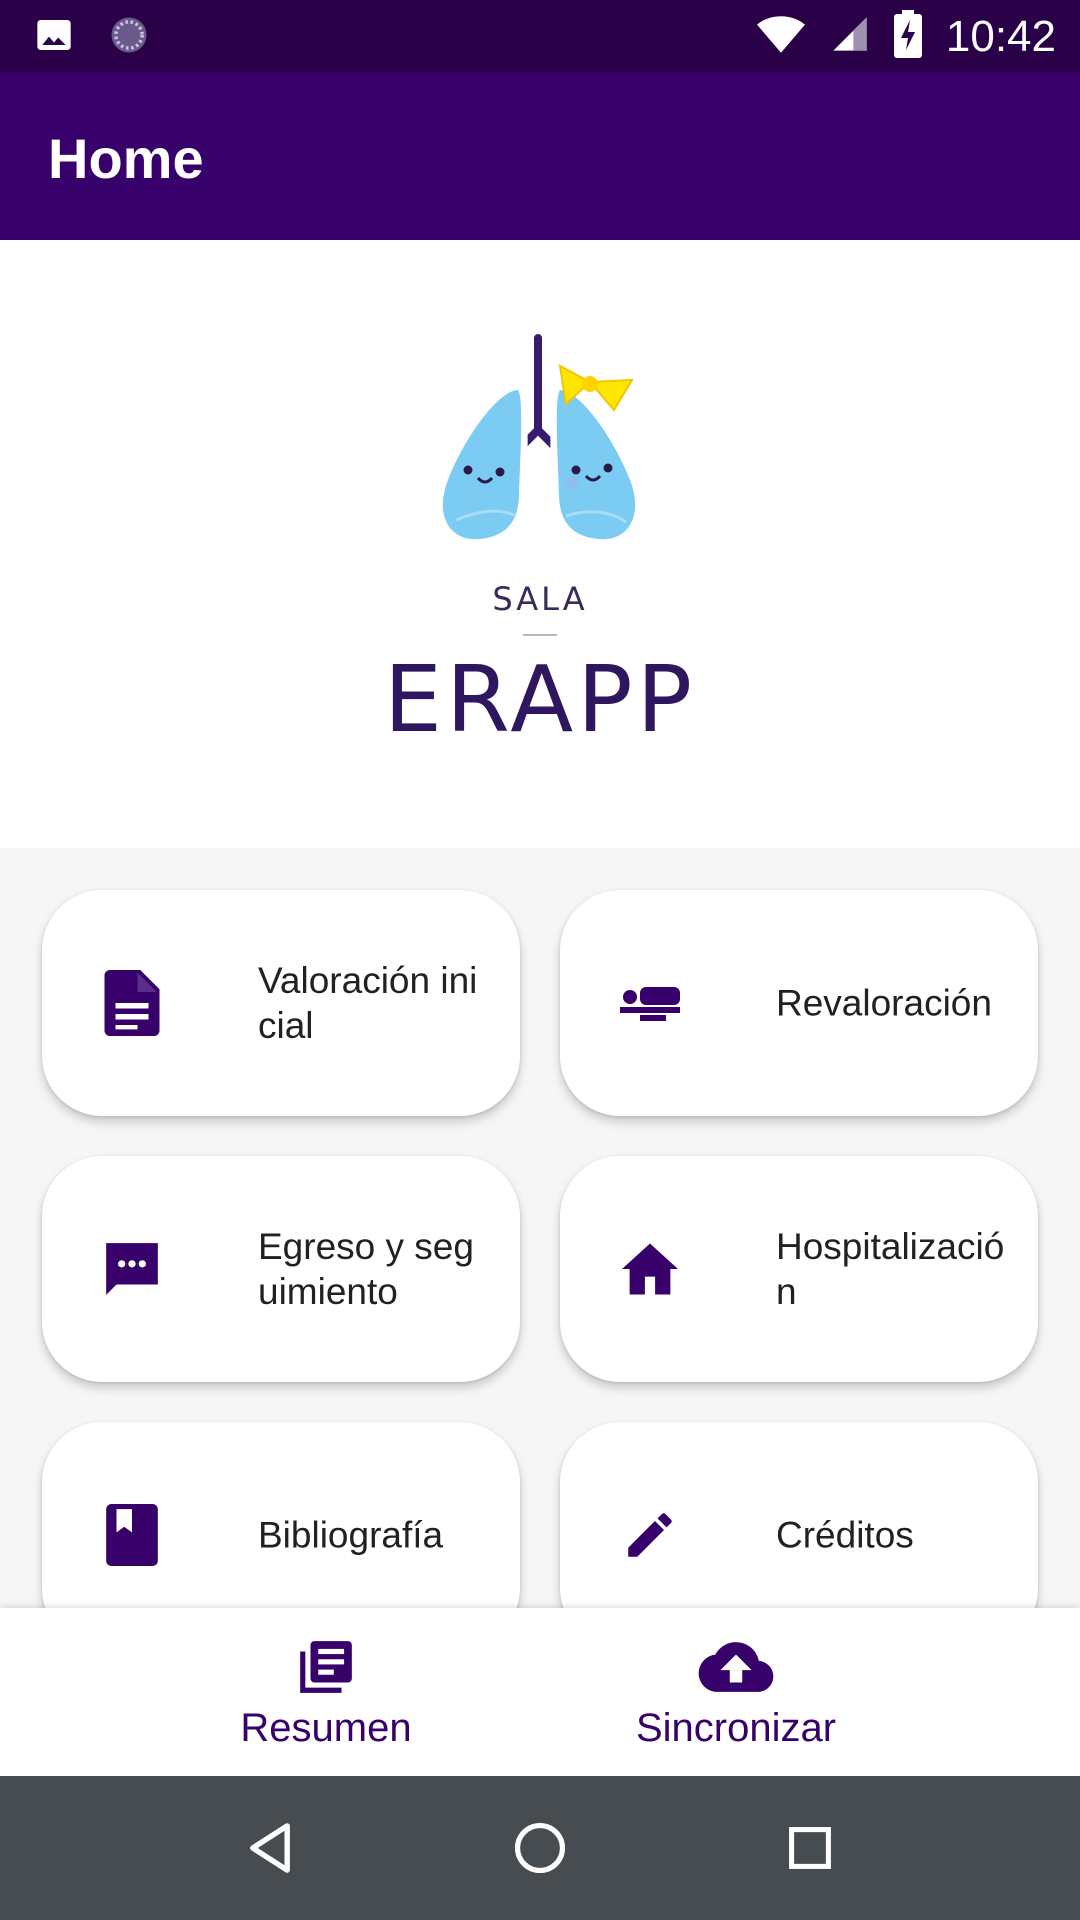  What do you see at coordinates (540, 1692) in the screenshot?
I see `bottom-navigation: Resumen Sincronizar` at bounding box center [540, 1692].